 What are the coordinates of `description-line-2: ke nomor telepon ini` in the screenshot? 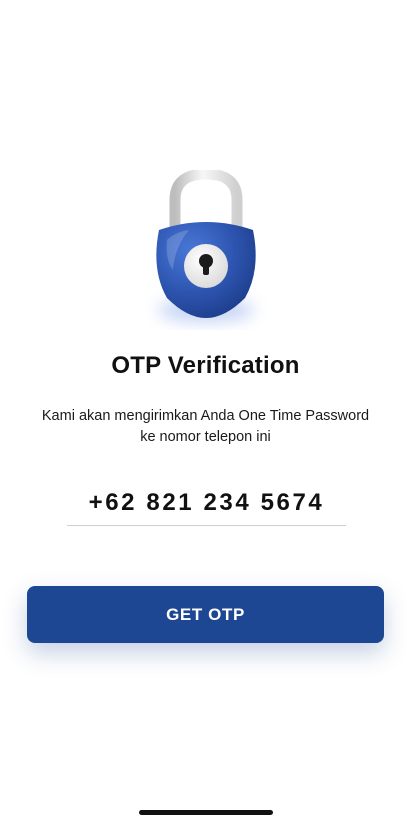 It's located at (205, 437).